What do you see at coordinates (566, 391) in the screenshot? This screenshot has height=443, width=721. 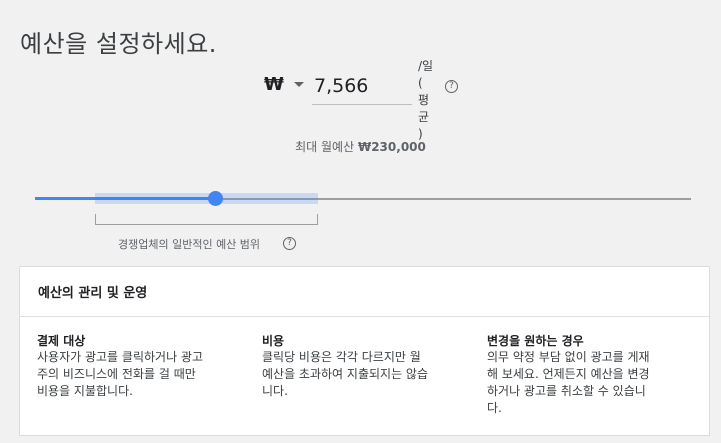 I see `info-line: 하거나 광고를 취소할 수 있습니` at bounding box center [566, 391].